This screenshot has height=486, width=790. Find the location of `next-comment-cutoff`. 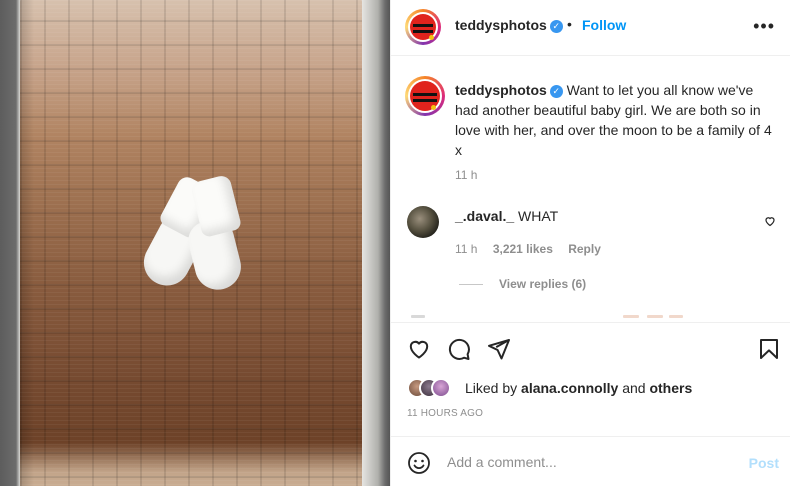

next-comment-cutoff is located at coordinates (591, 316).